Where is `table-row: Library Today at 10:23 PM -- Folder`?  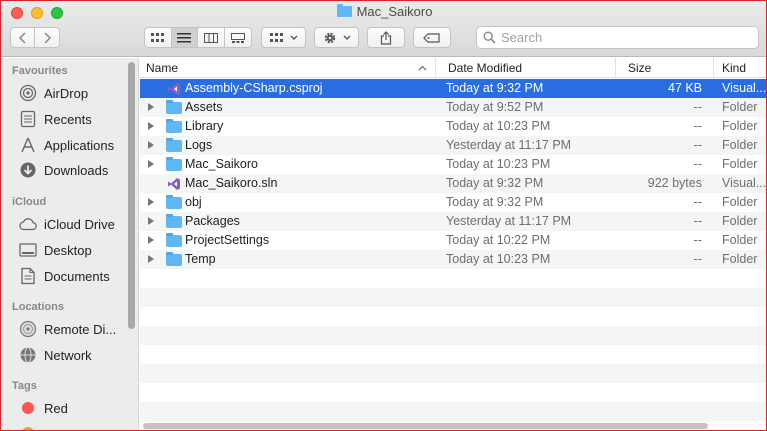
table-row: Library Today at 10:23 PM -- Folder is located at coordinates (453, 126).